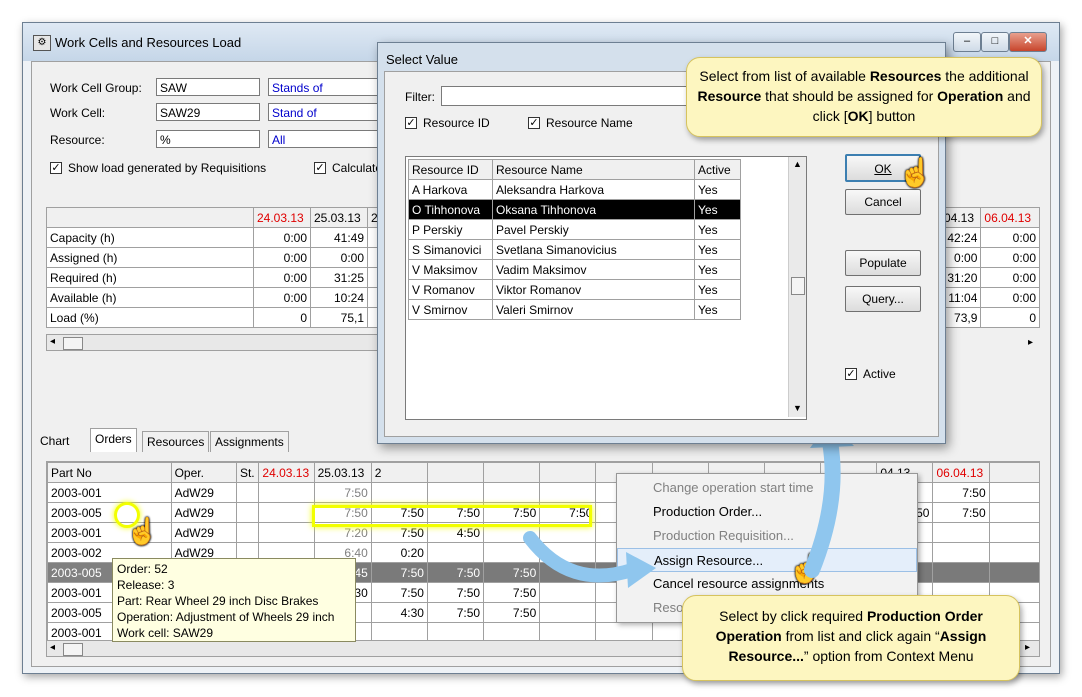  I want to click on list-cell: Vadim Maksimov, so click(593, 269).